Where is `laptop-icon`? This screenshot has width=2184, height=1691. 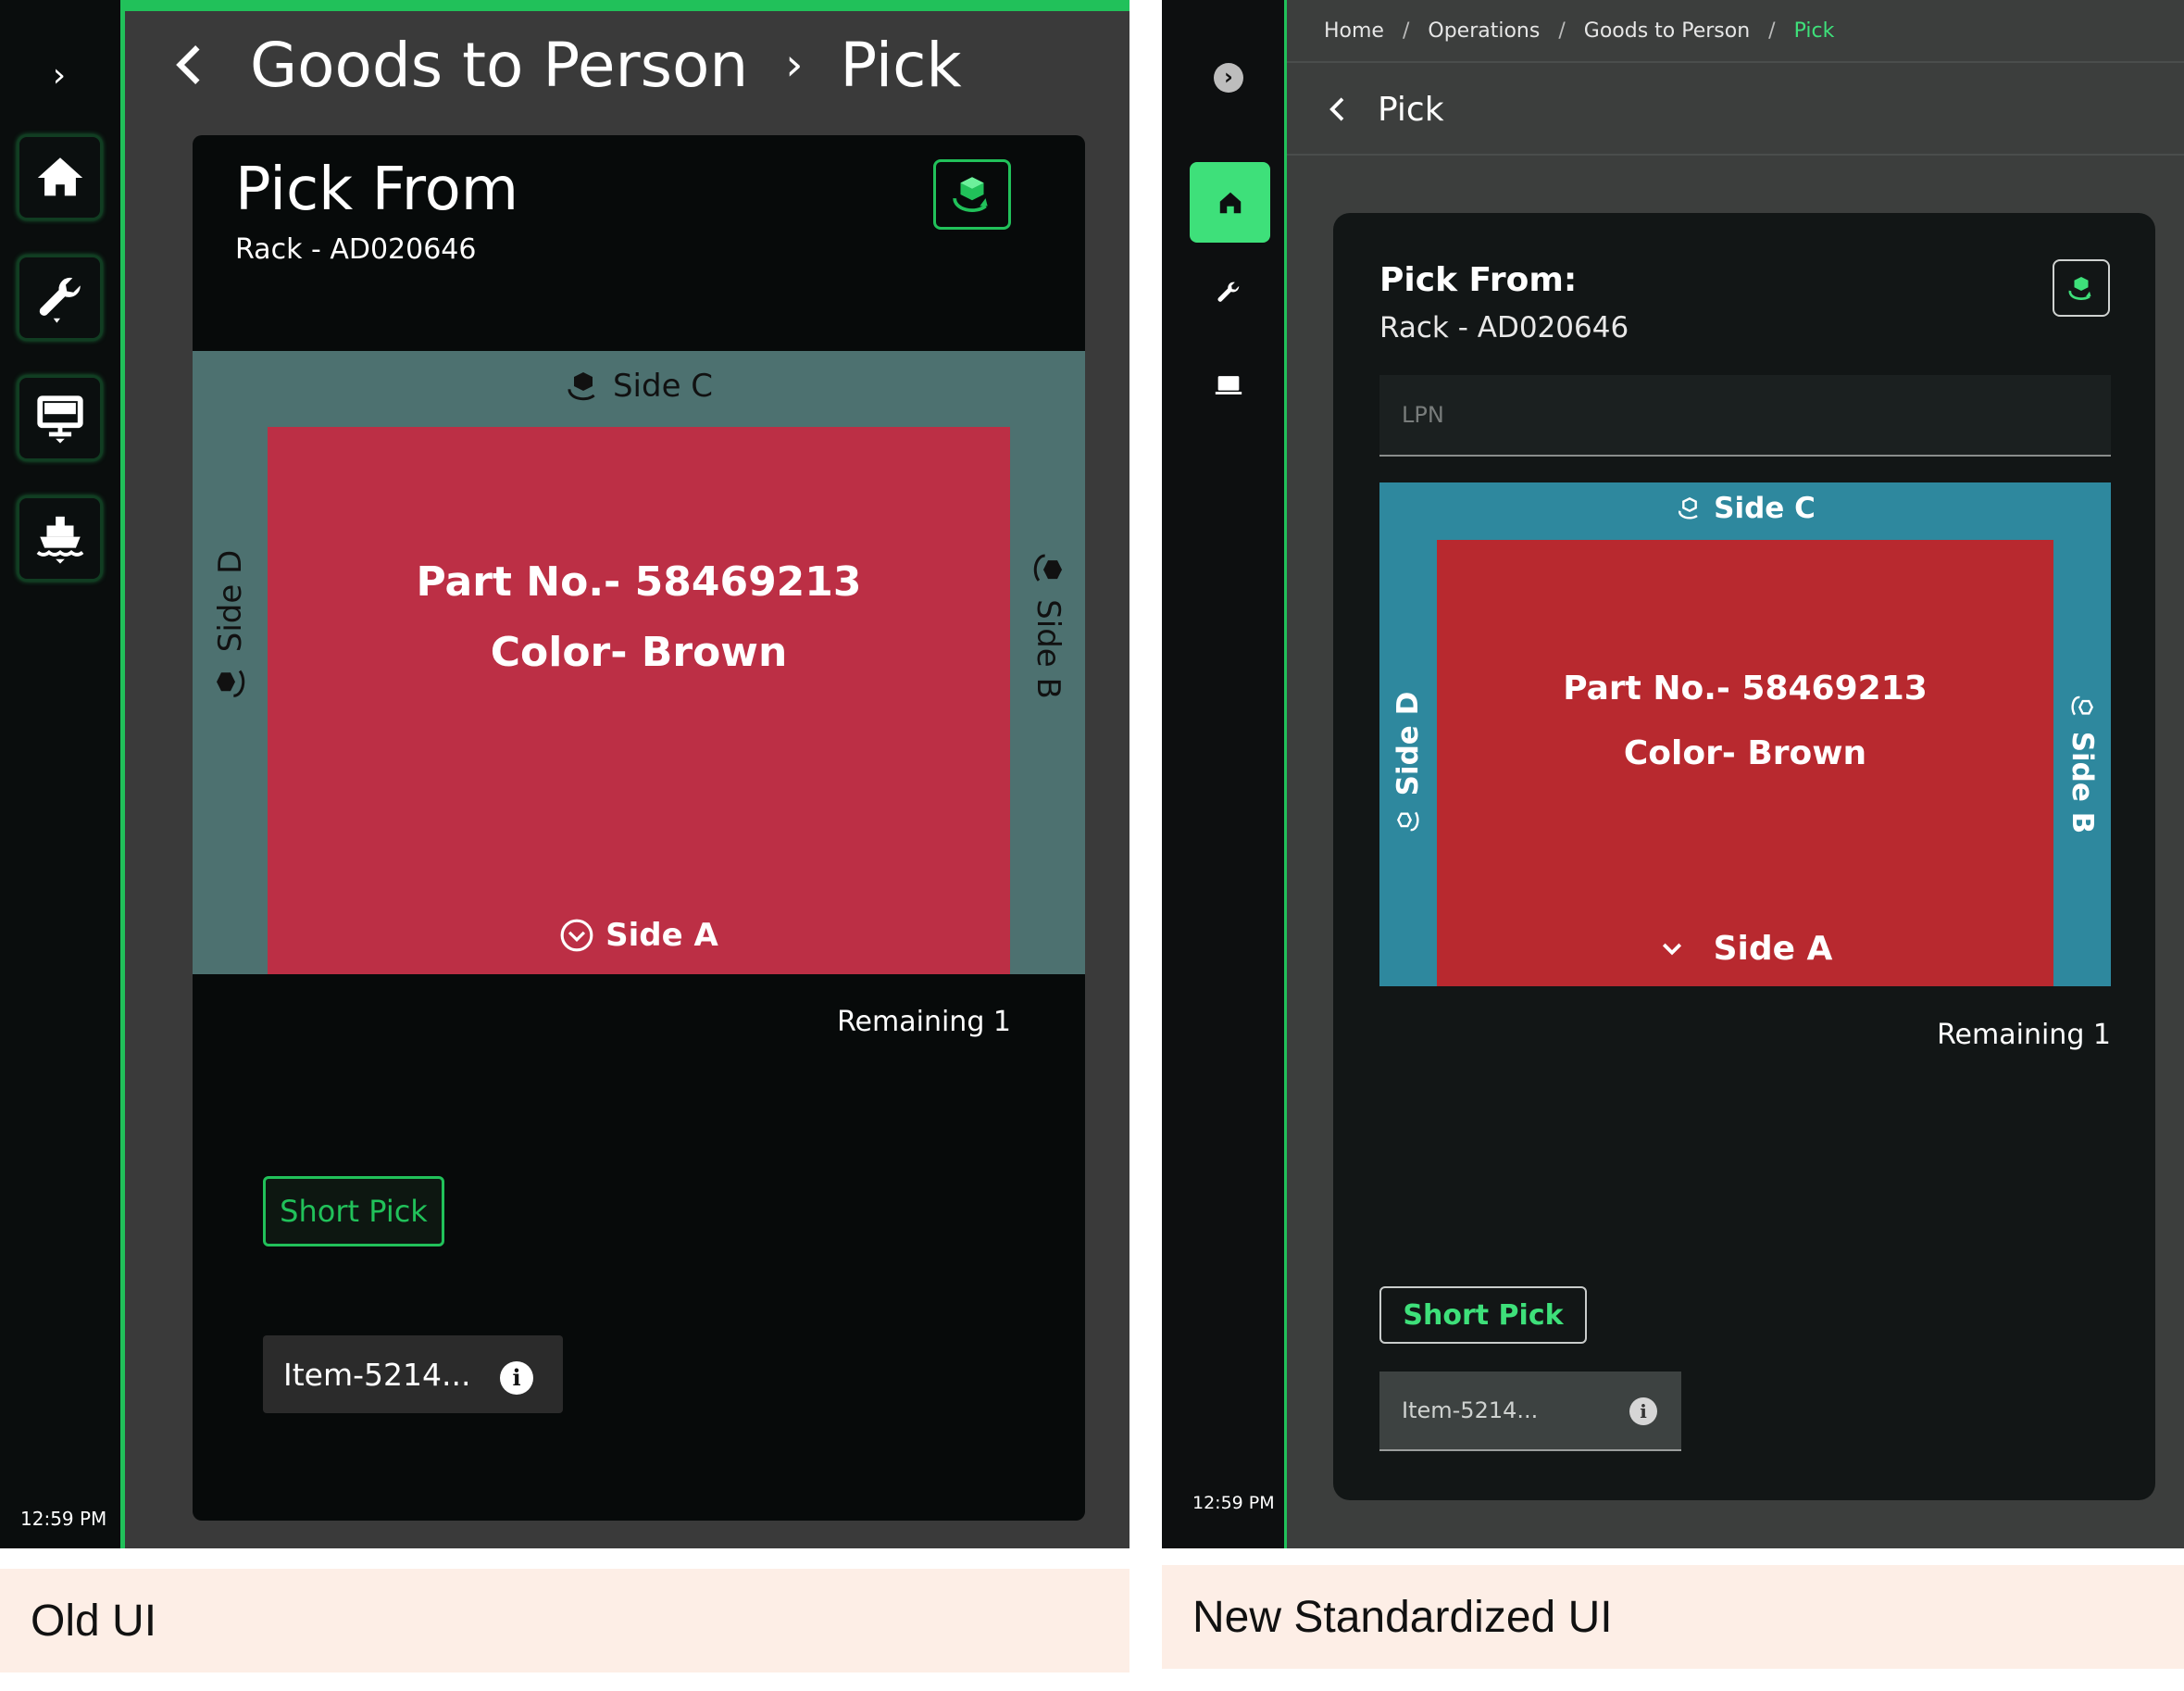 laptop-icon is located at coordinates (1228, 385).